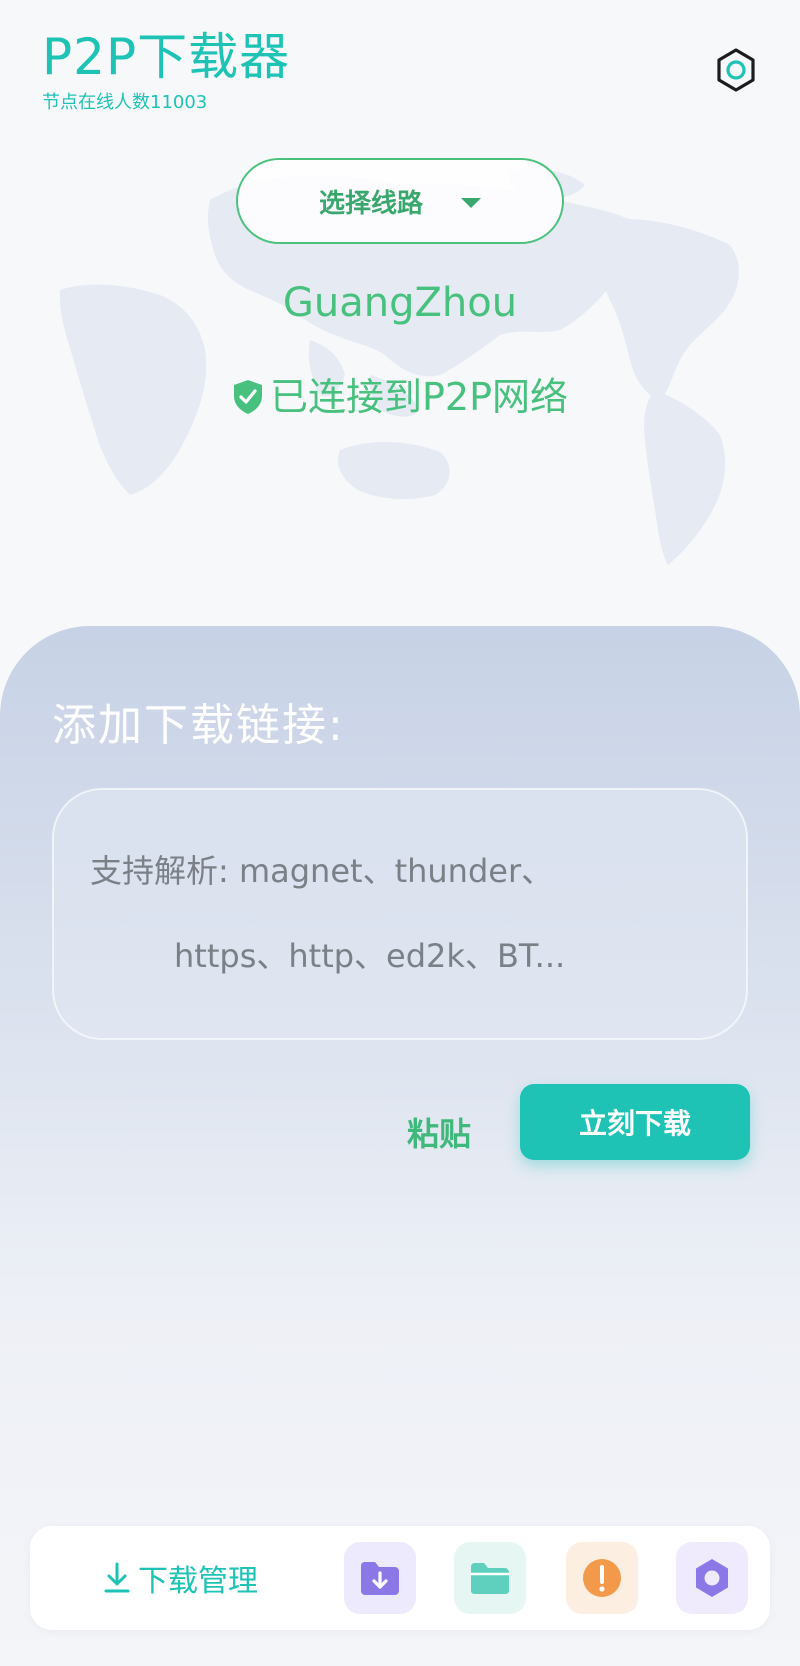 The height and width of the screenshot is (1666, 800). I want to click on online-count: 节点在线人数 11003, so click(124, 103).